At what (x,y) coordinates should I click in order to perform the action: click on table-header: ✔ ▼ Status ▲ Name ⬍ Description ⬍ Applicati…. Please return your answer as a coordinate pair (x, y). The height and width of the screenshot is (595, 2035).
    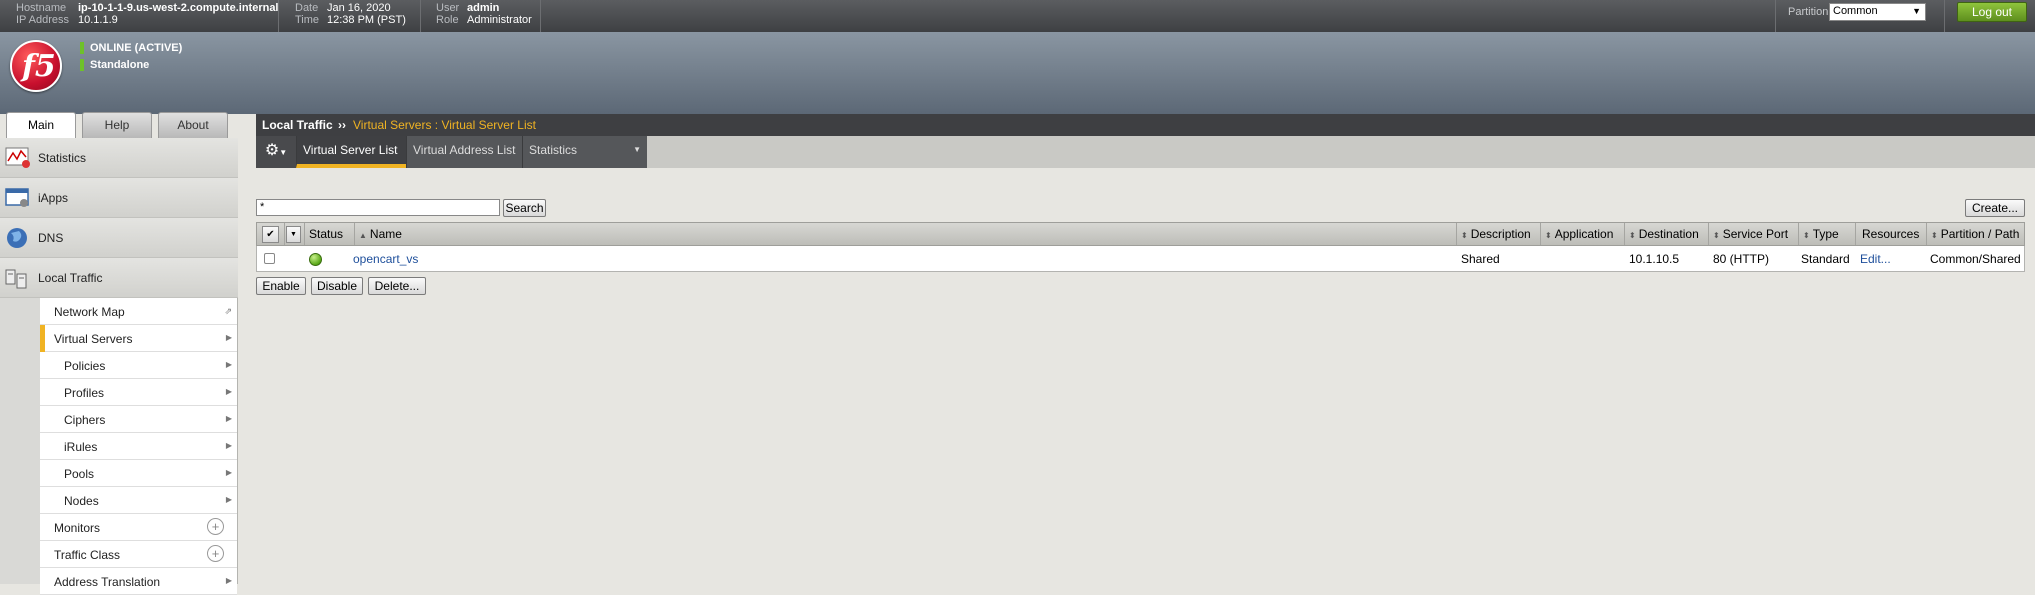
    Looking at the image, I should click on (1140, 234).